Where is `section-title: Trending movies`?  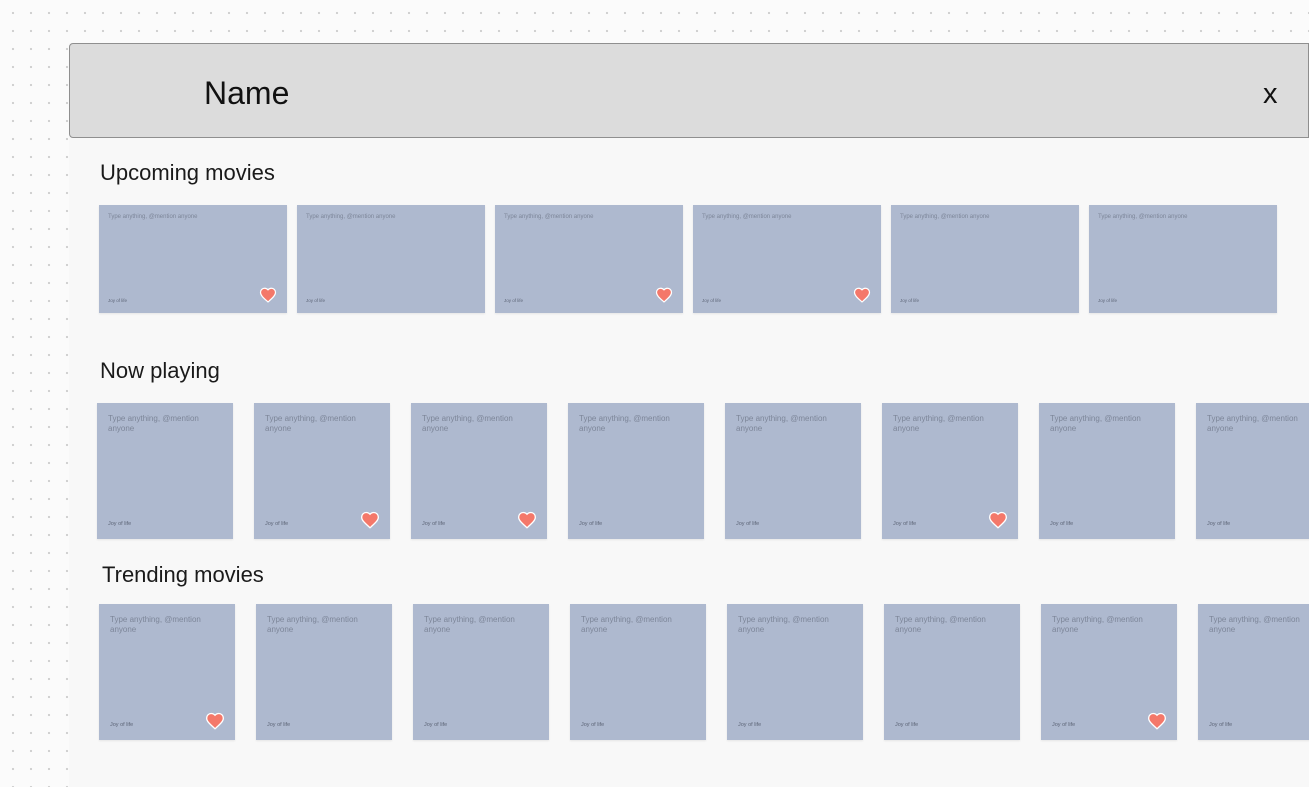 section-title: Trending movies is located at coordinates (183, 574).